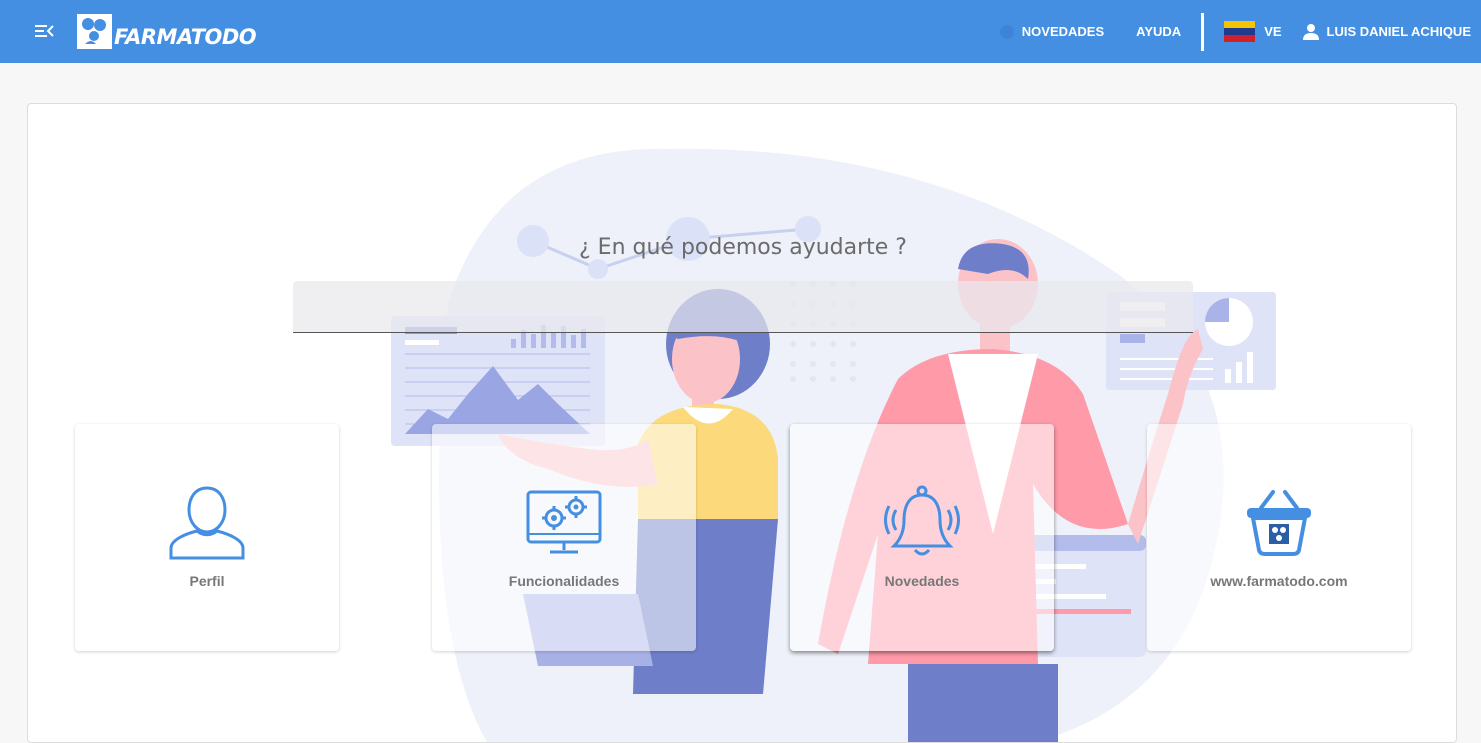  Describe the element at coordinates (1203, 31) in the screenshot. I see `header-divider` at that location.